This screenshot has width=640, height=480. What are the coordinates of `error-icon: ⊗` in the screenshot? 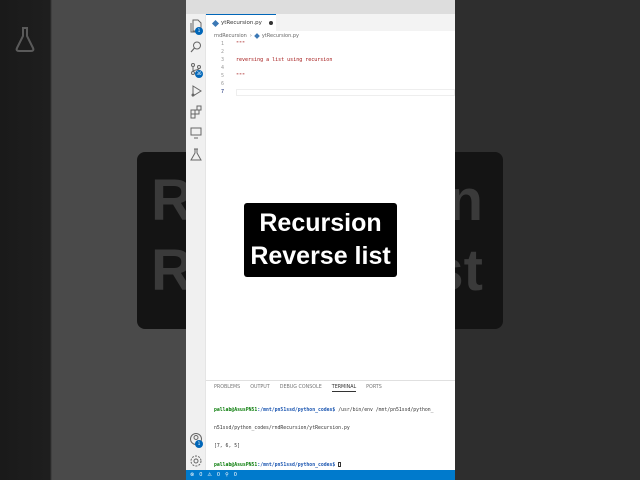 It's located at (192, 475).